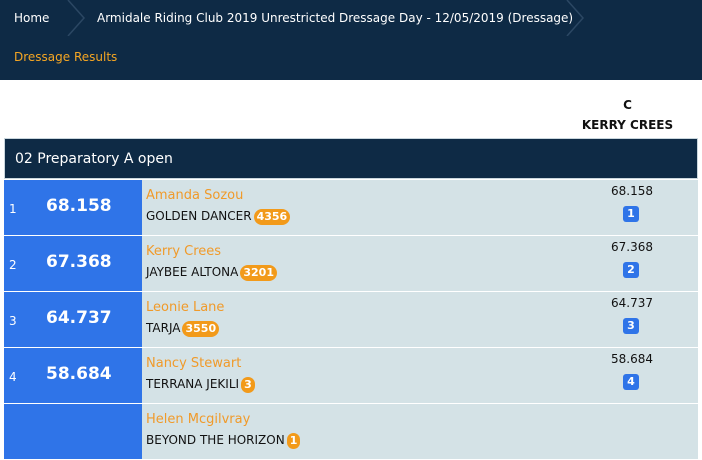  I want to click on table-row: 3 64.737 Leonie Lane TARJA 3550 64.737 3, so click(351, 320).